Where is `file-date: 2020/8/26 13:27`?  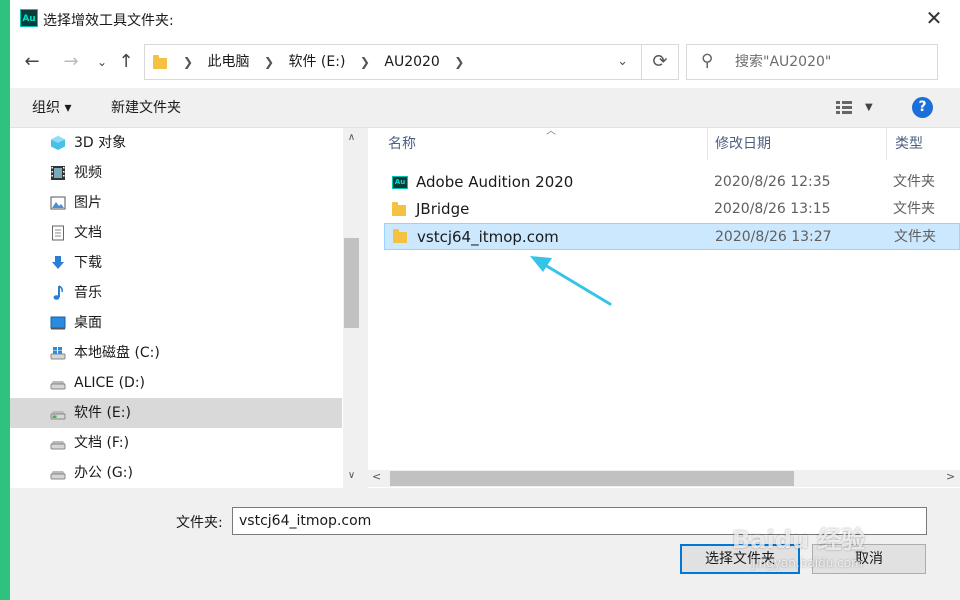
file-date: 2020/8/26 13:27 is located at coordinates (773, 237).